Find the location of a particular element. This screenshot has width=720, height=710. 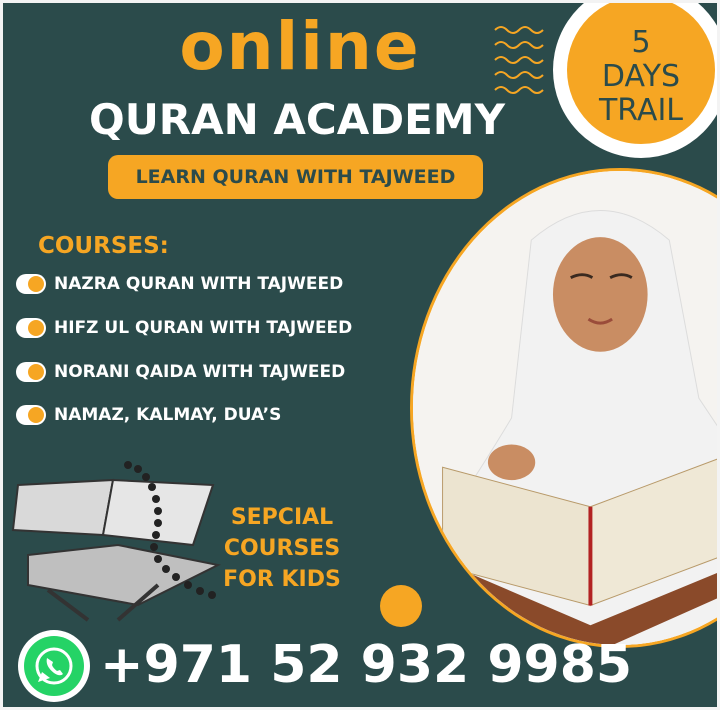

whatsapp-icon is located at coordinates (54, 666).